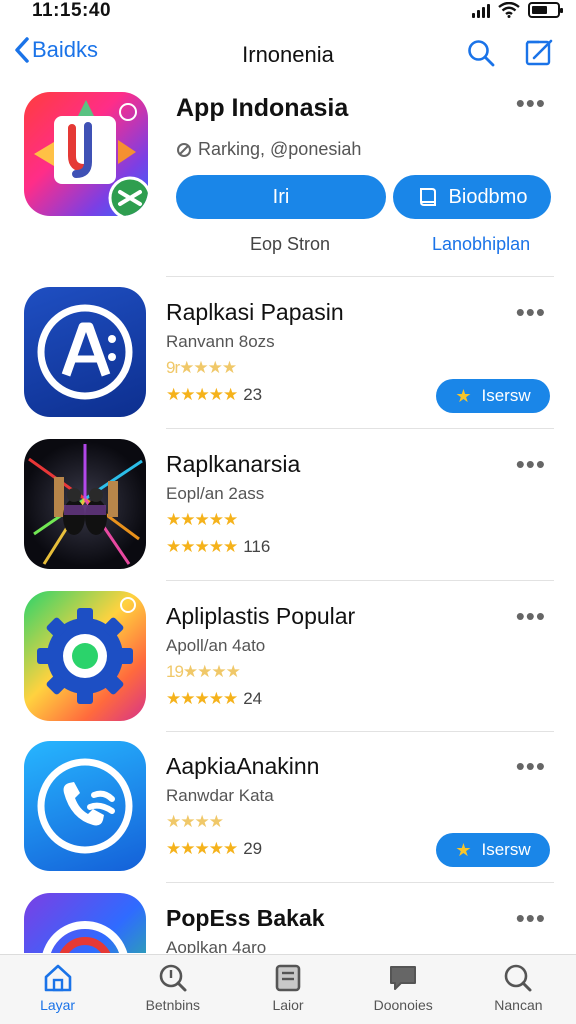 The width and height of the screenshot is (576, 1024). What do you see at coordinates (288, 1005) in the screenshot?
I see `tab-label: Laior` at bounding box center [288, 1005].